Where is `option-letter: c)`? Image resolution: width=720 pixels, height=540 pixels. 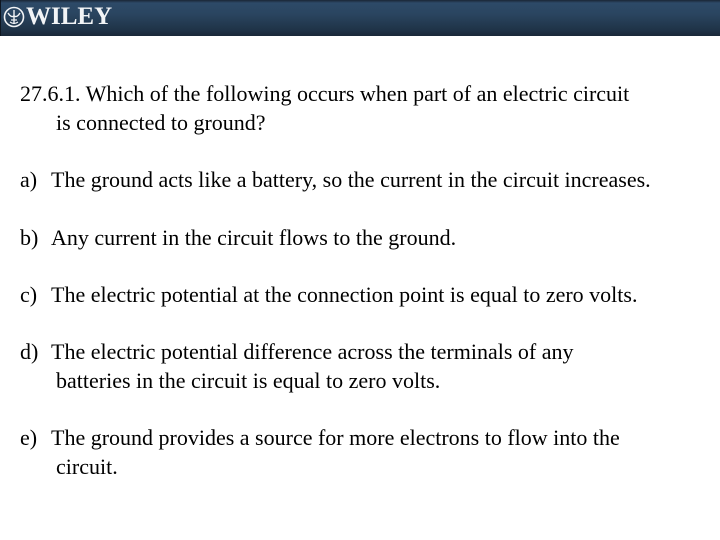
option-letter: c) is located at coordinates (29, 294).